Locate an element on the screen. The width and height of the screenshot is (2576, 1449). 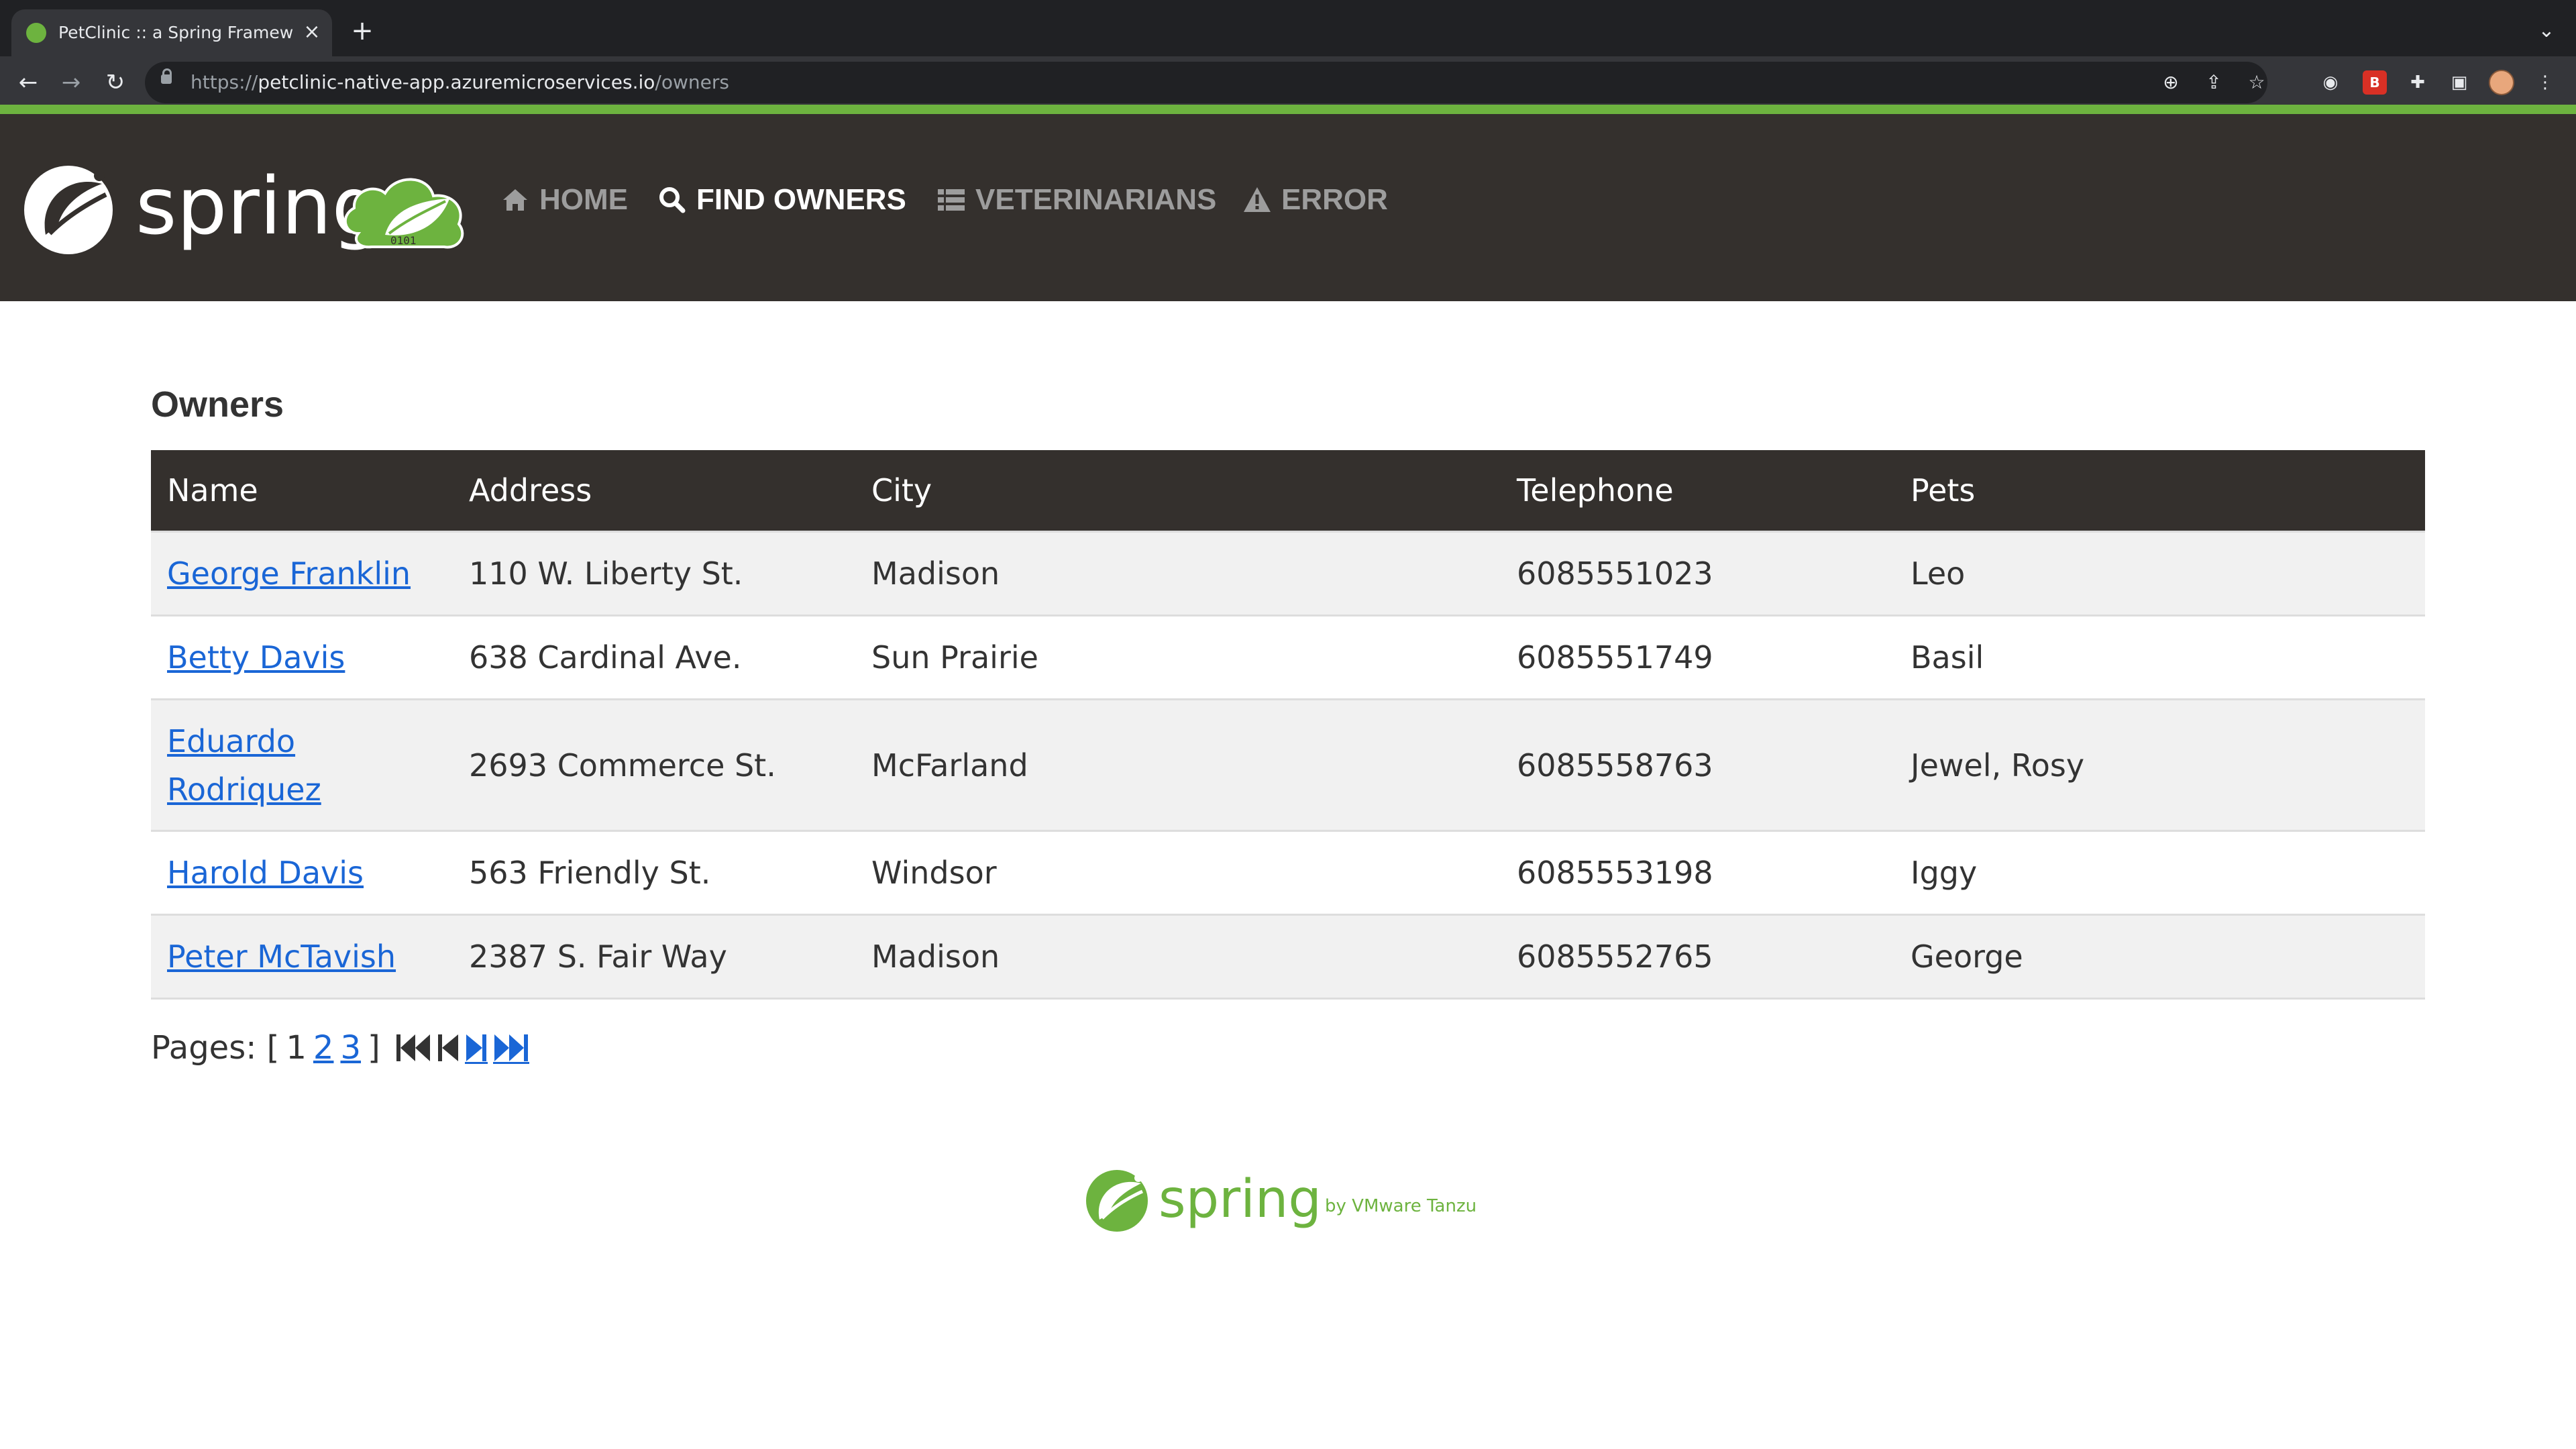
owner-link: Peter McTavish is located at coordinates (281, 956).